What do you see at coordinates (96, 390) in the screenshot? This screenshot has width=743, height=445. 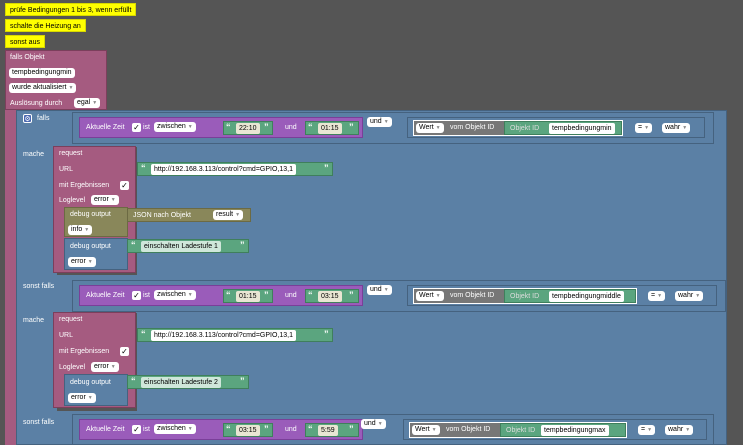 I see `debug-output-block-3: debug output error ▼` at bounding box center [96, 390].